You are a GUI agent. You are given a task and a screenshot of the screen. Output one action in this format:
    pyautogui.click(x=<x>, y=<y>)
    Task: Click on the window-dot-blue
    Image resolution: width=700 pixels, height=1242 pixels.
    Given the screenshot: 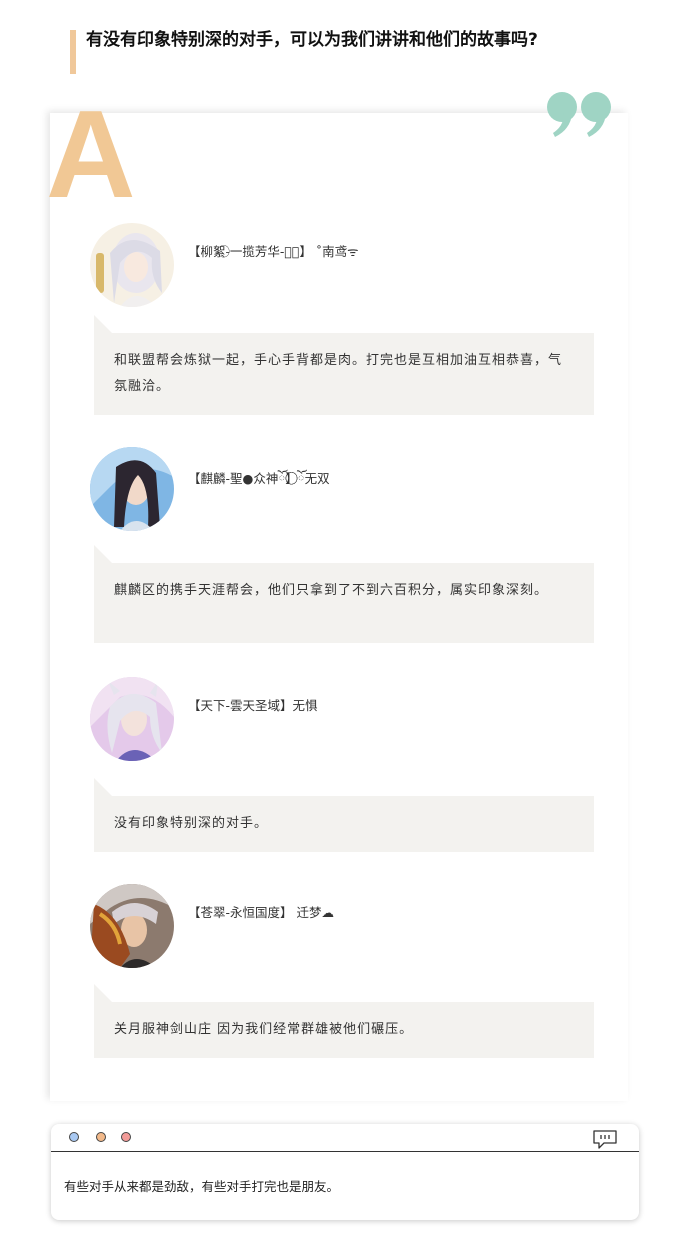 What is the action you would take?
    pyautogui.click(x=74, y=1137)
    